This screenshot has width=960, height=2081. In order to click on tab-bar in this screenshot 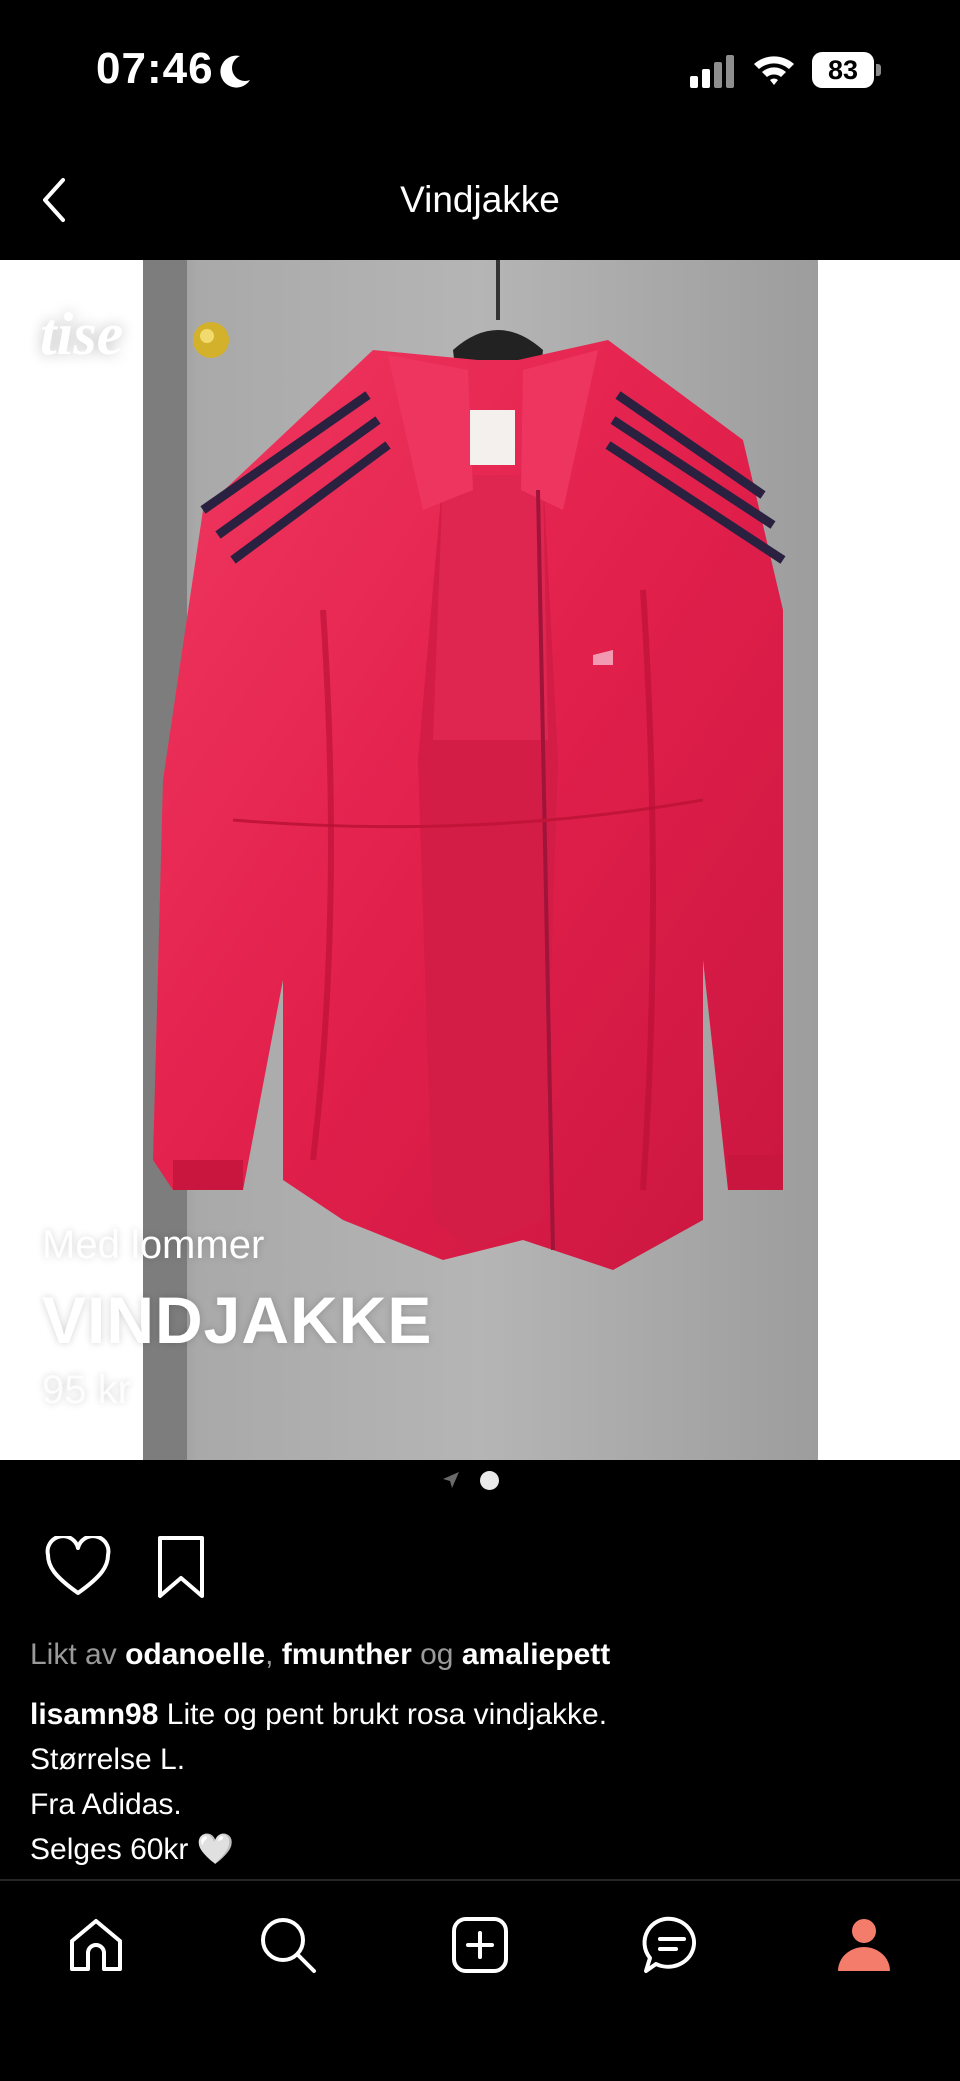, I will do `click(480, 1981)`.